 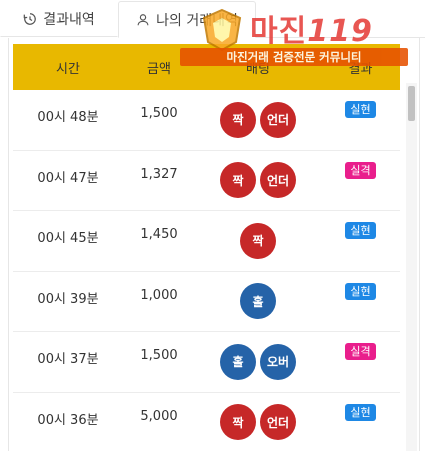 I want to click on scrollbar-thumb, so click(x=411, y=103).